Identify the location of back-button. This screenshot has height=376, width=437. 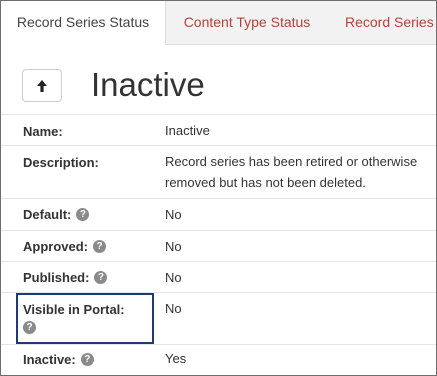
(42, 85).